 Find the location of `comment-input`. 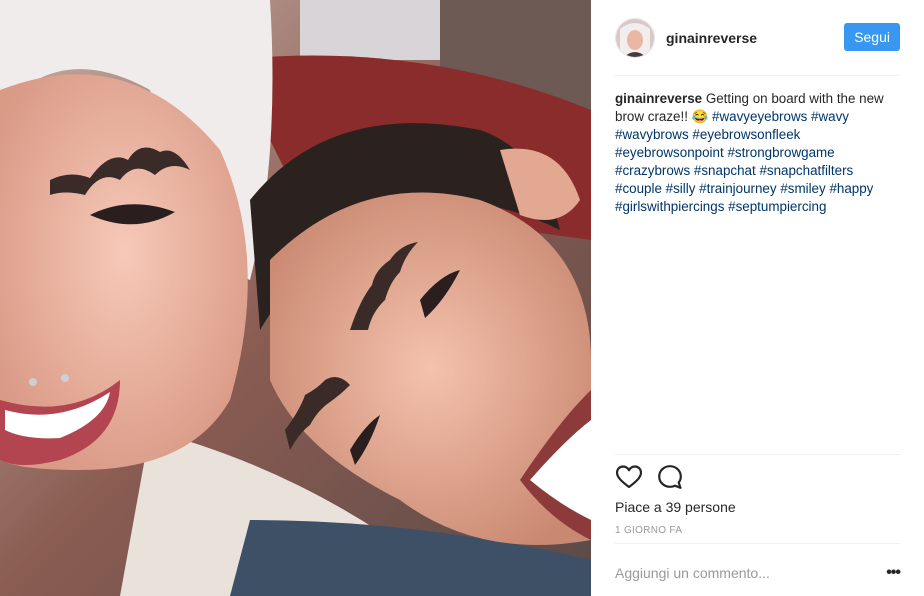

comment-input is located at coordinates (748, 573).